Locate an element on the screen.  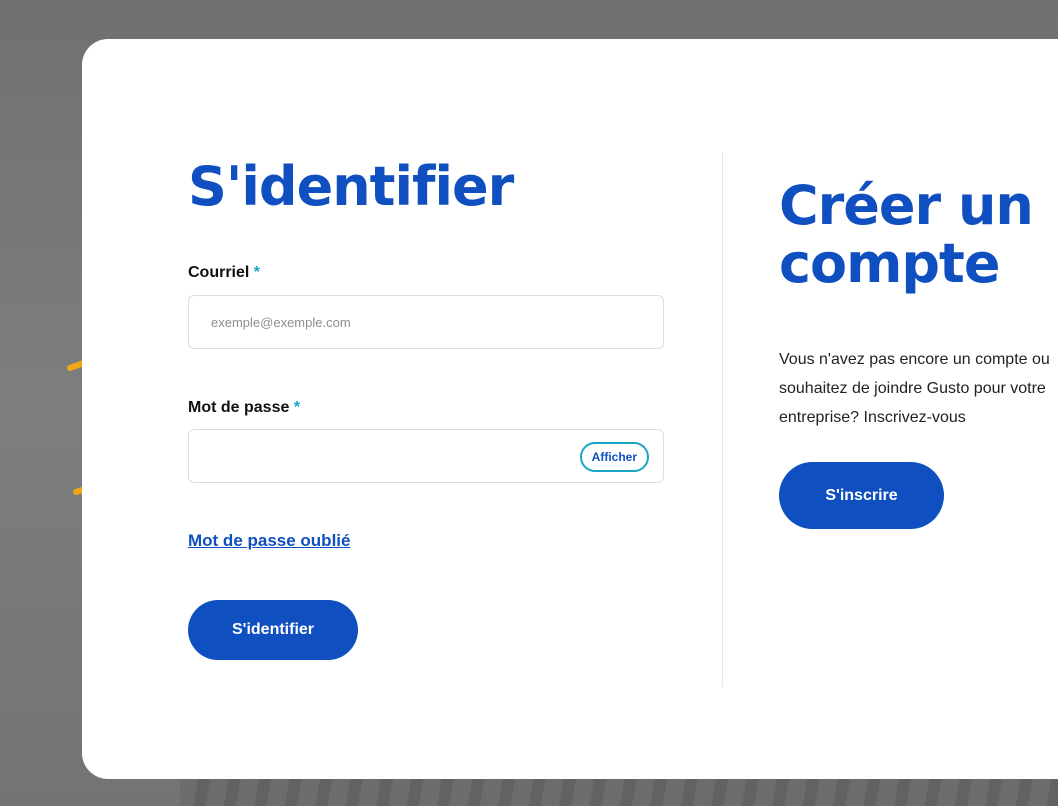
password-label: Mot de passe * is located at coordinates (244, 408).